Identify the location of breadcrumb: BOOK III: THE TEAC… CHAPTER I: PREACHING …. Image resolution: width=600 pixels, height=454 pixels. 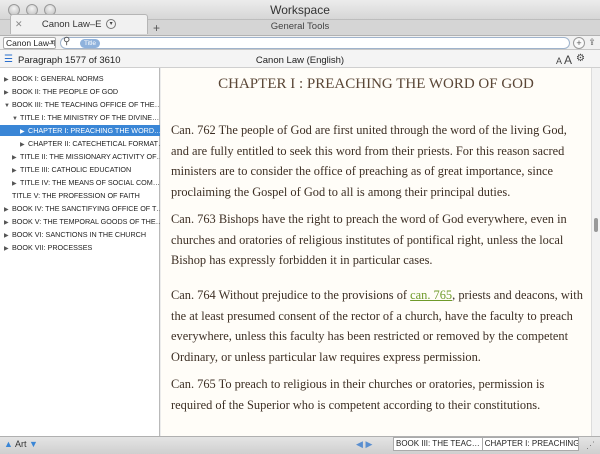
(486, 444).